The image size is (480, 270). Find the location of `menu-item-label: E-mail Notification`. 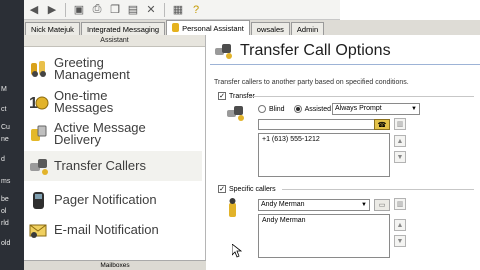

menu-item-label: E-mail Notification is located at coordinates (106, 229).